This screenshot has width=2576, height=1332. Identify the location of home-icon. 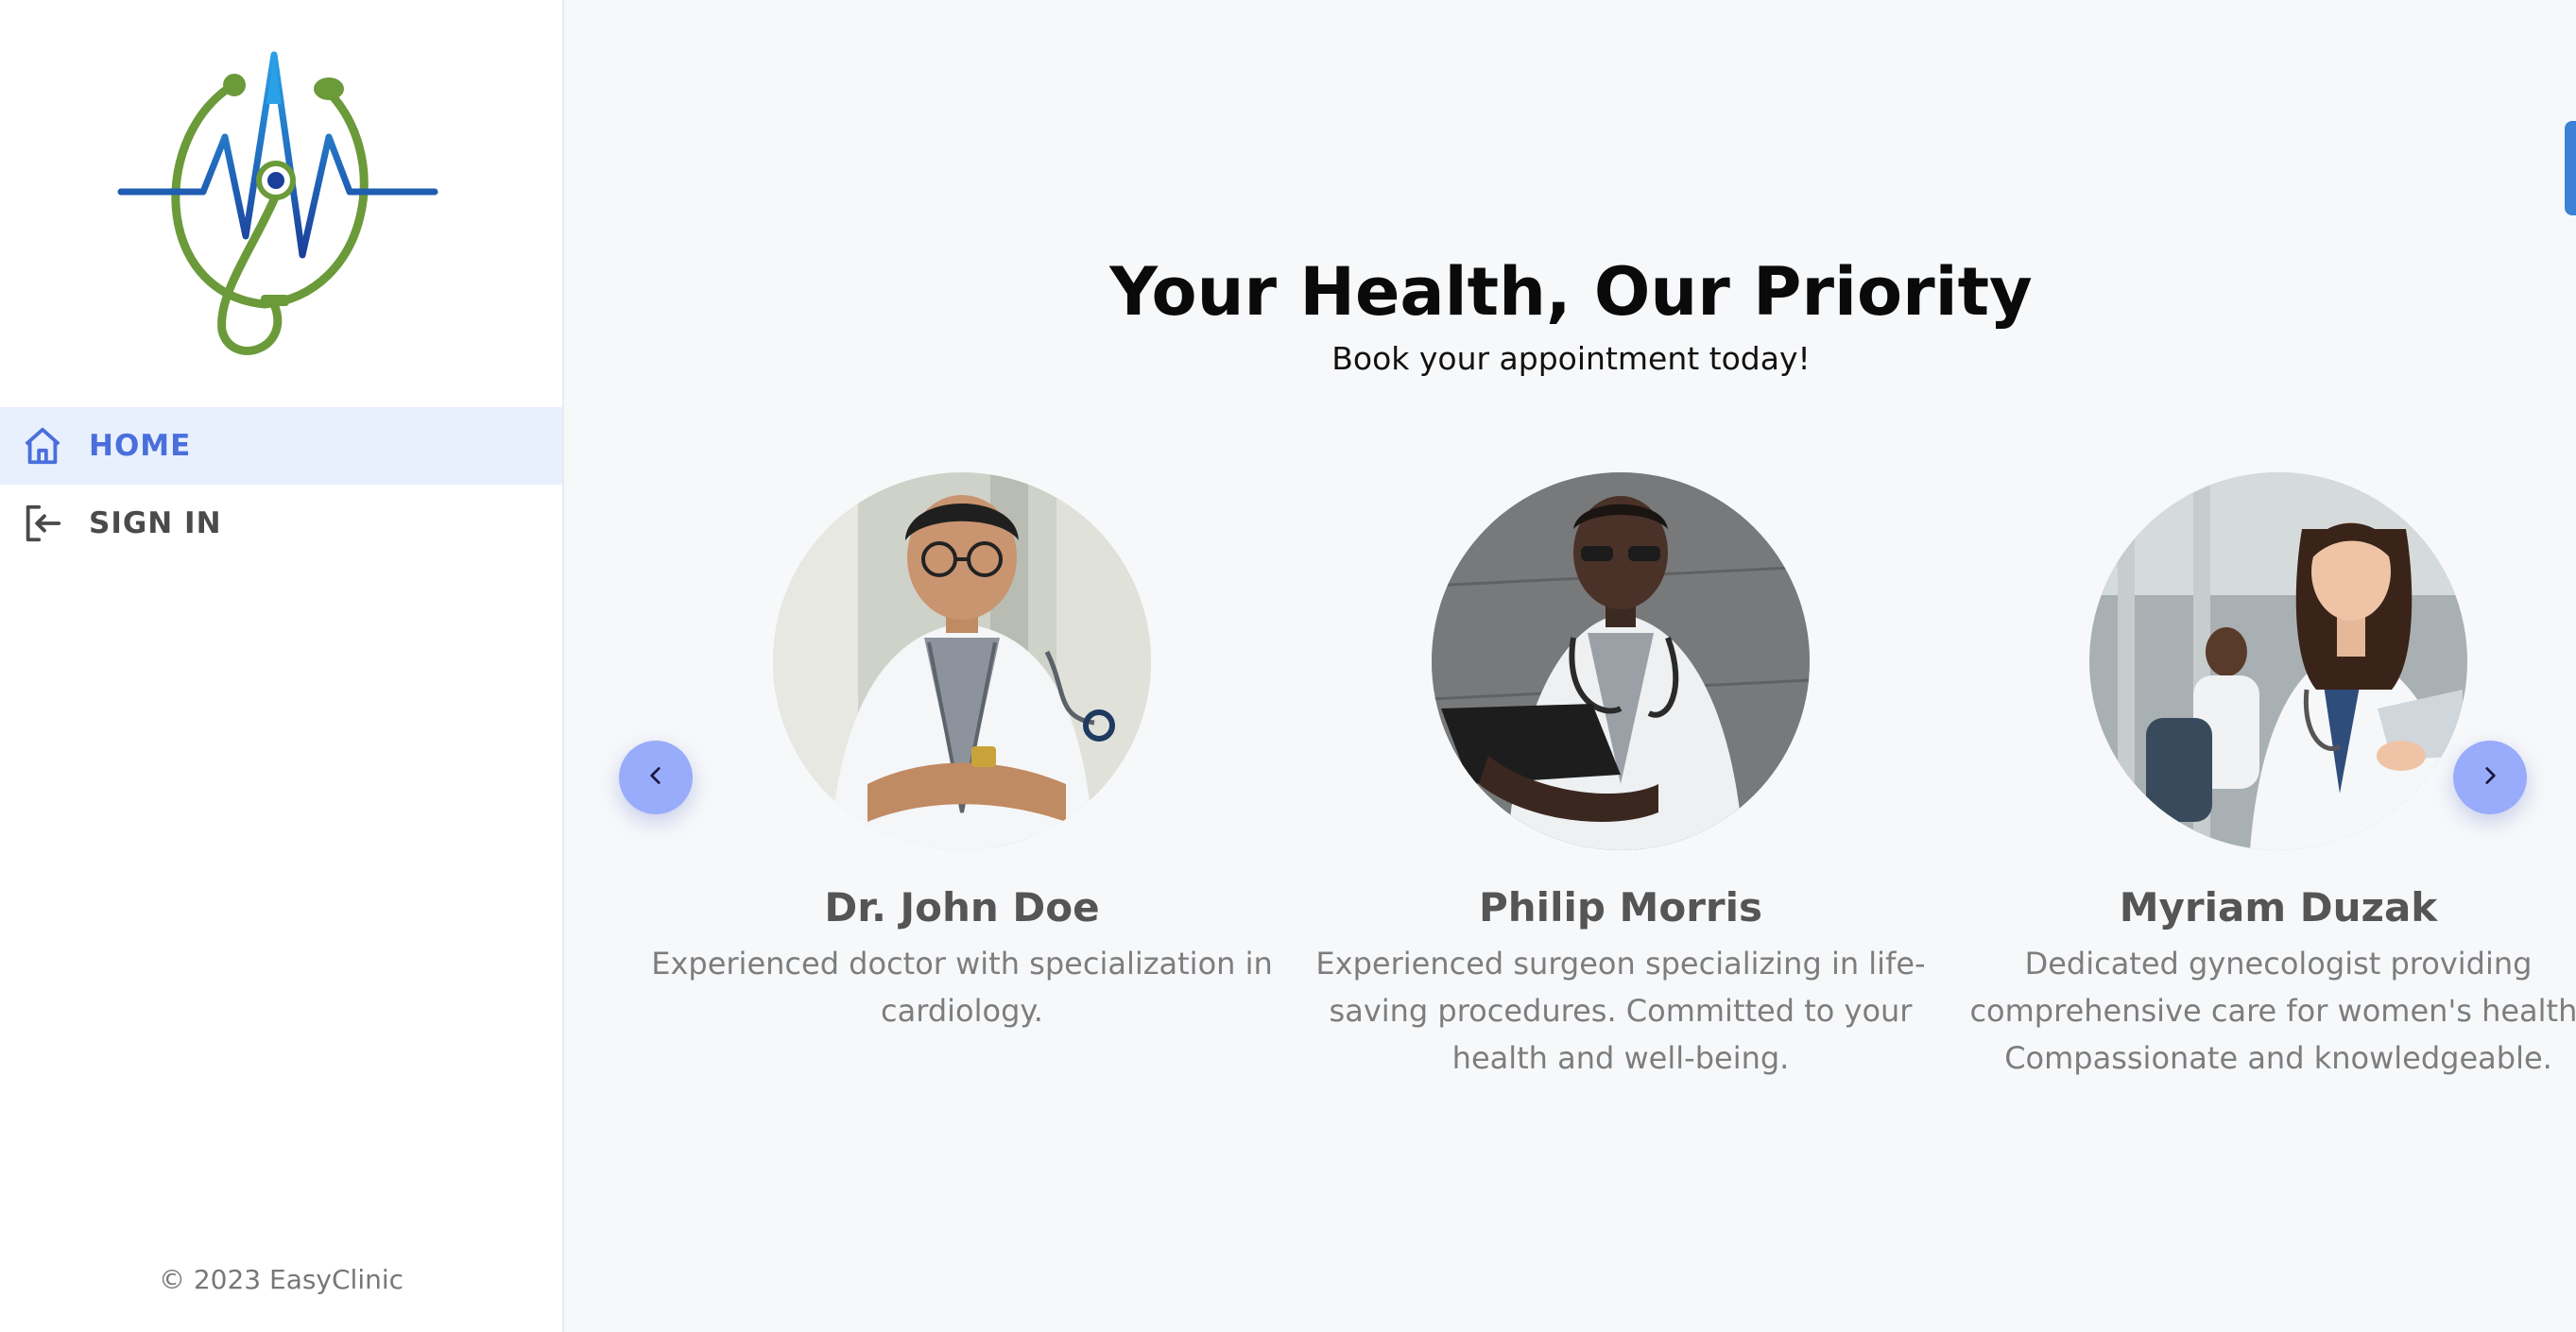
(42, 446).